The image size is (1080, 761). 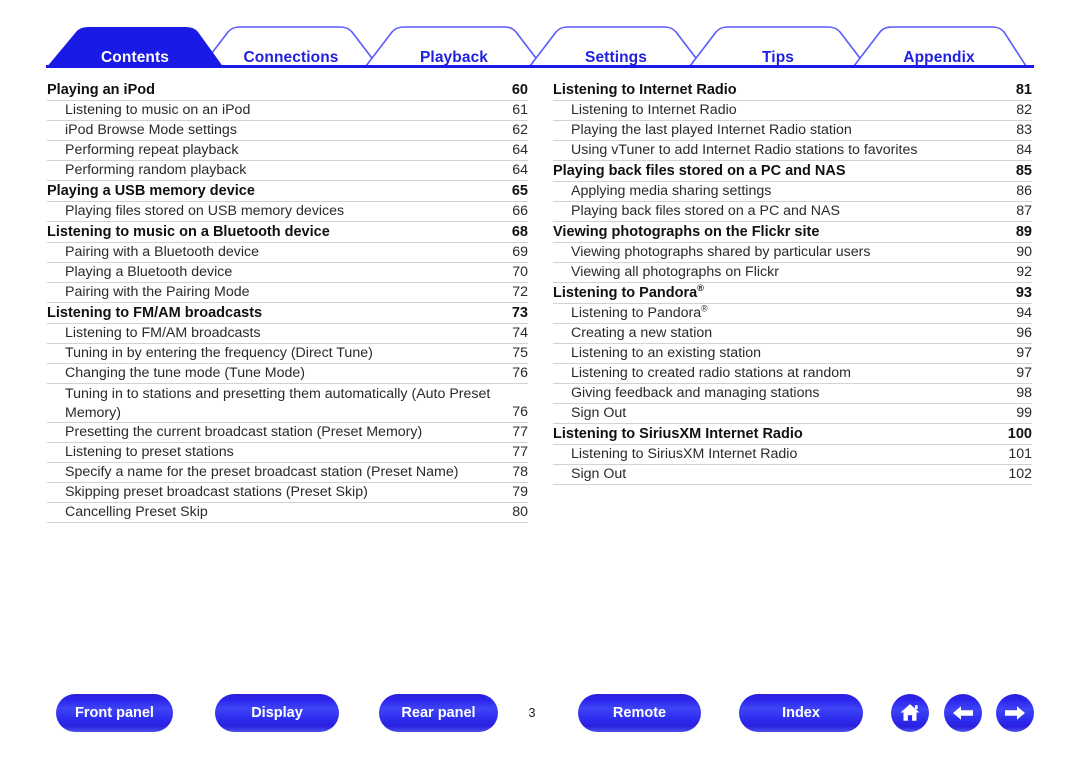 What do you see at coordinates (101, 90) in the screenshot?
I see `toc-entry-title: Playing an iPod` at bounding box center [101, 90].